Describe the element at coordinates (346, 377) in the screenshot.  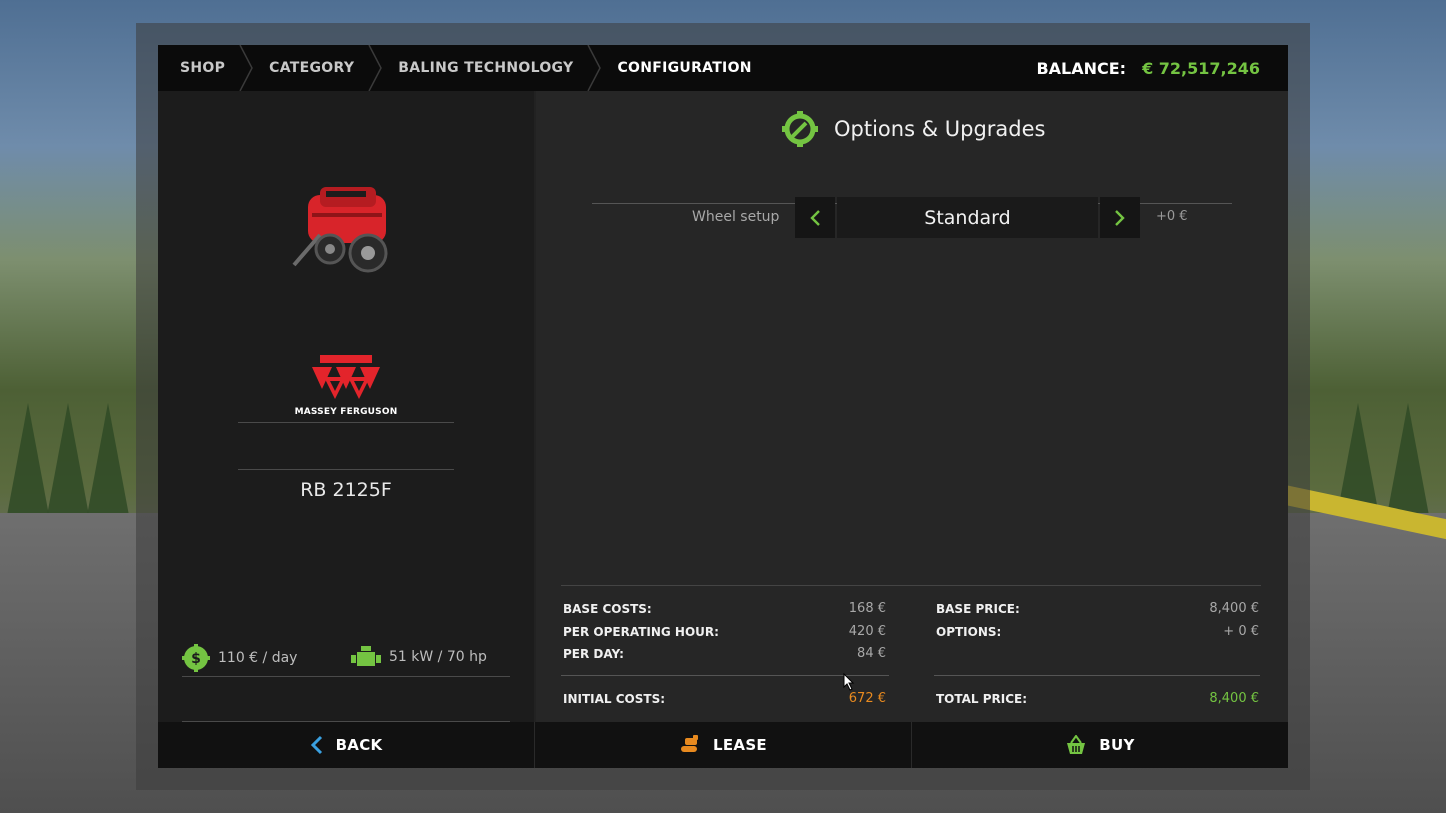
I see `massey-ferguson-logo` at that location.